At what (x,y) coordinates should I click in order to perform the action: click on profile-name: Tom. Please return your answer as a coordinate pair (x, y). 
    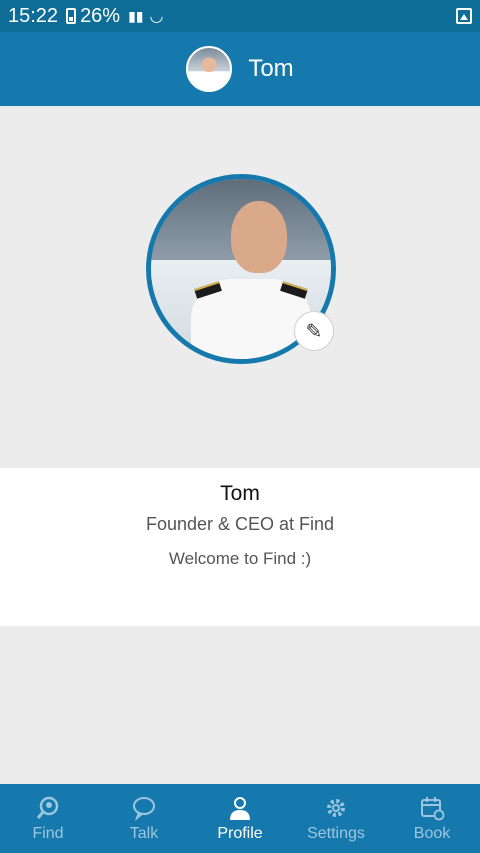
    Looking at the image, I should click on (240, 493).